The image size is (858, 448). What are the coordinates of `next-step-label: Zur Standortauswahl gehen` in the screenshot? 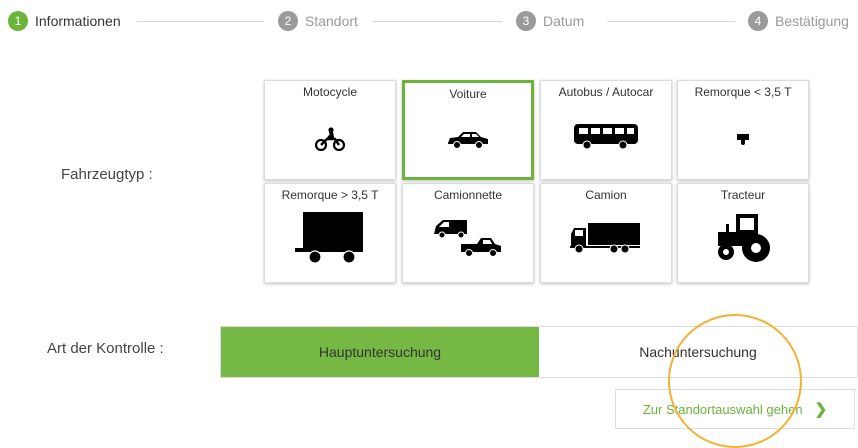 It's located at (722, 409).